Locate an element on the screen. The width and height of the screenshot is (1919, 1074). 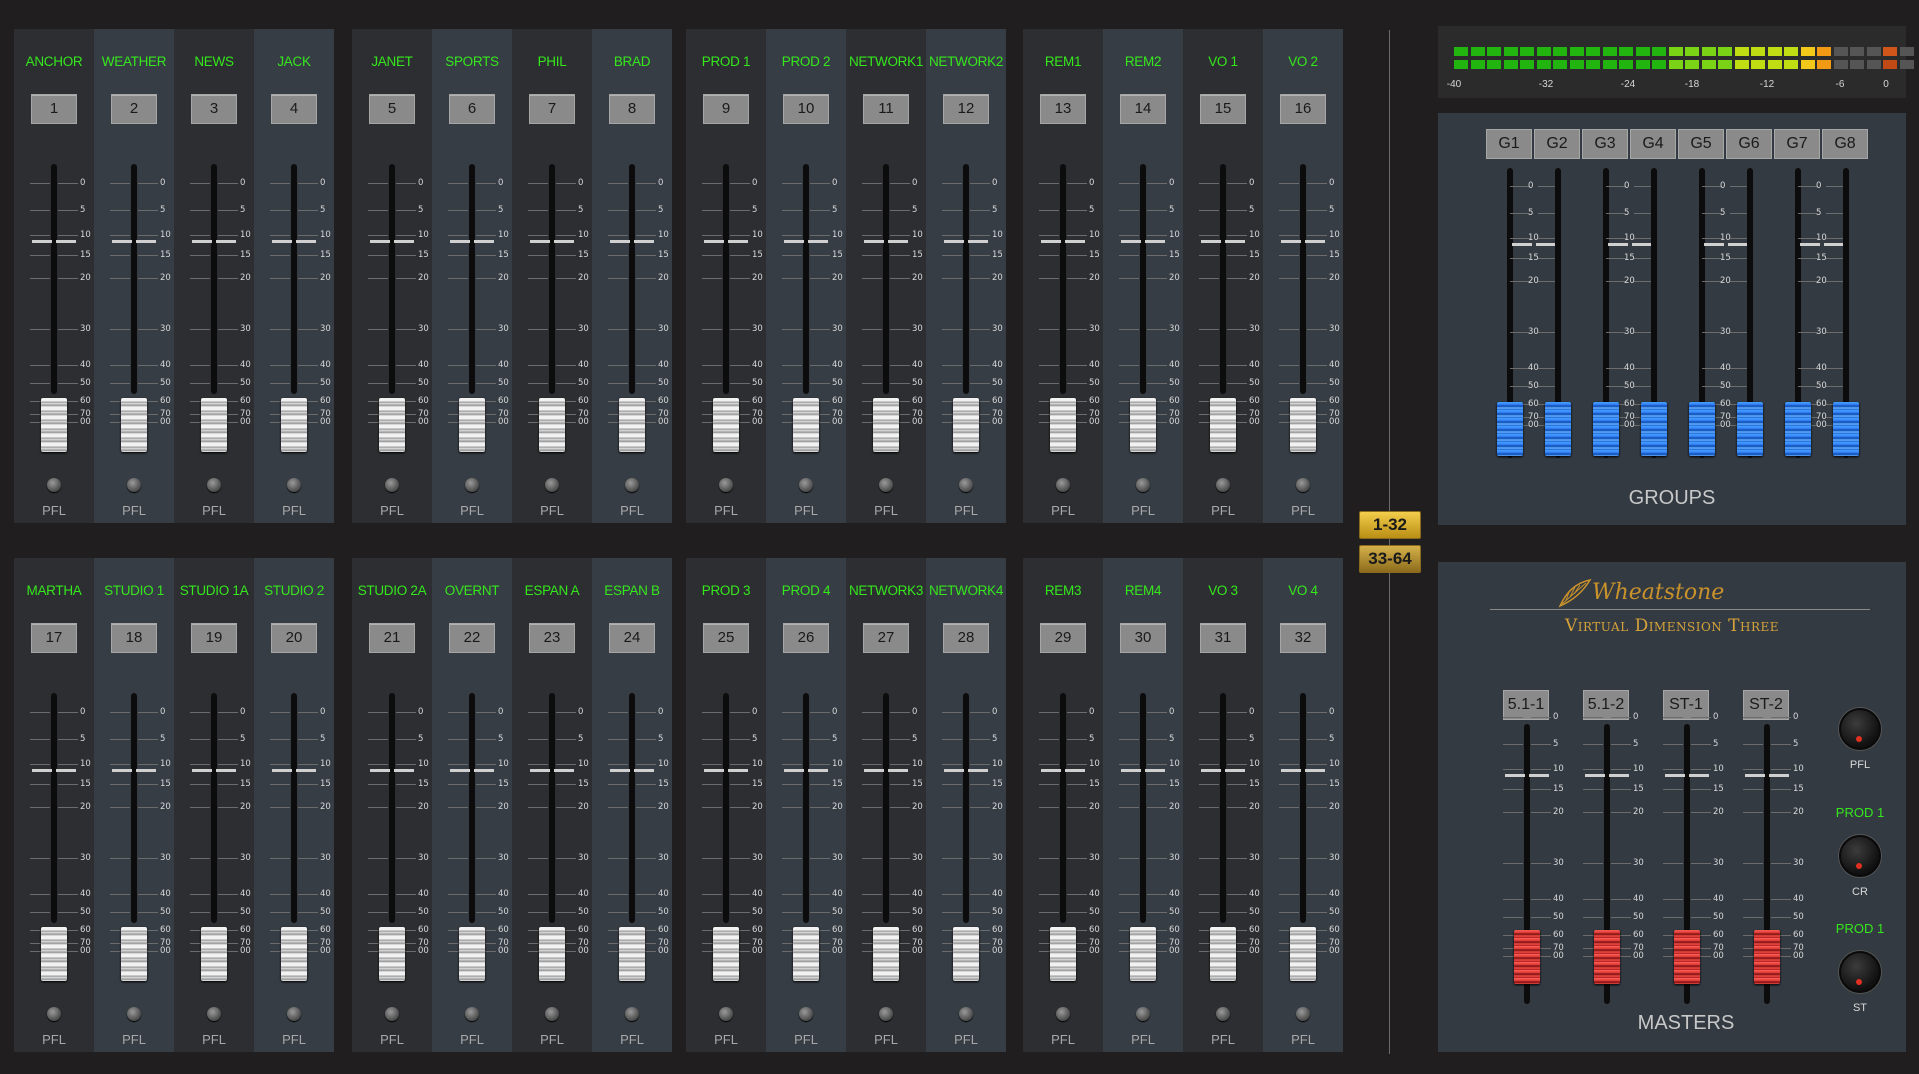
channel-select-button: 3 is located at coordinates (214, 109).